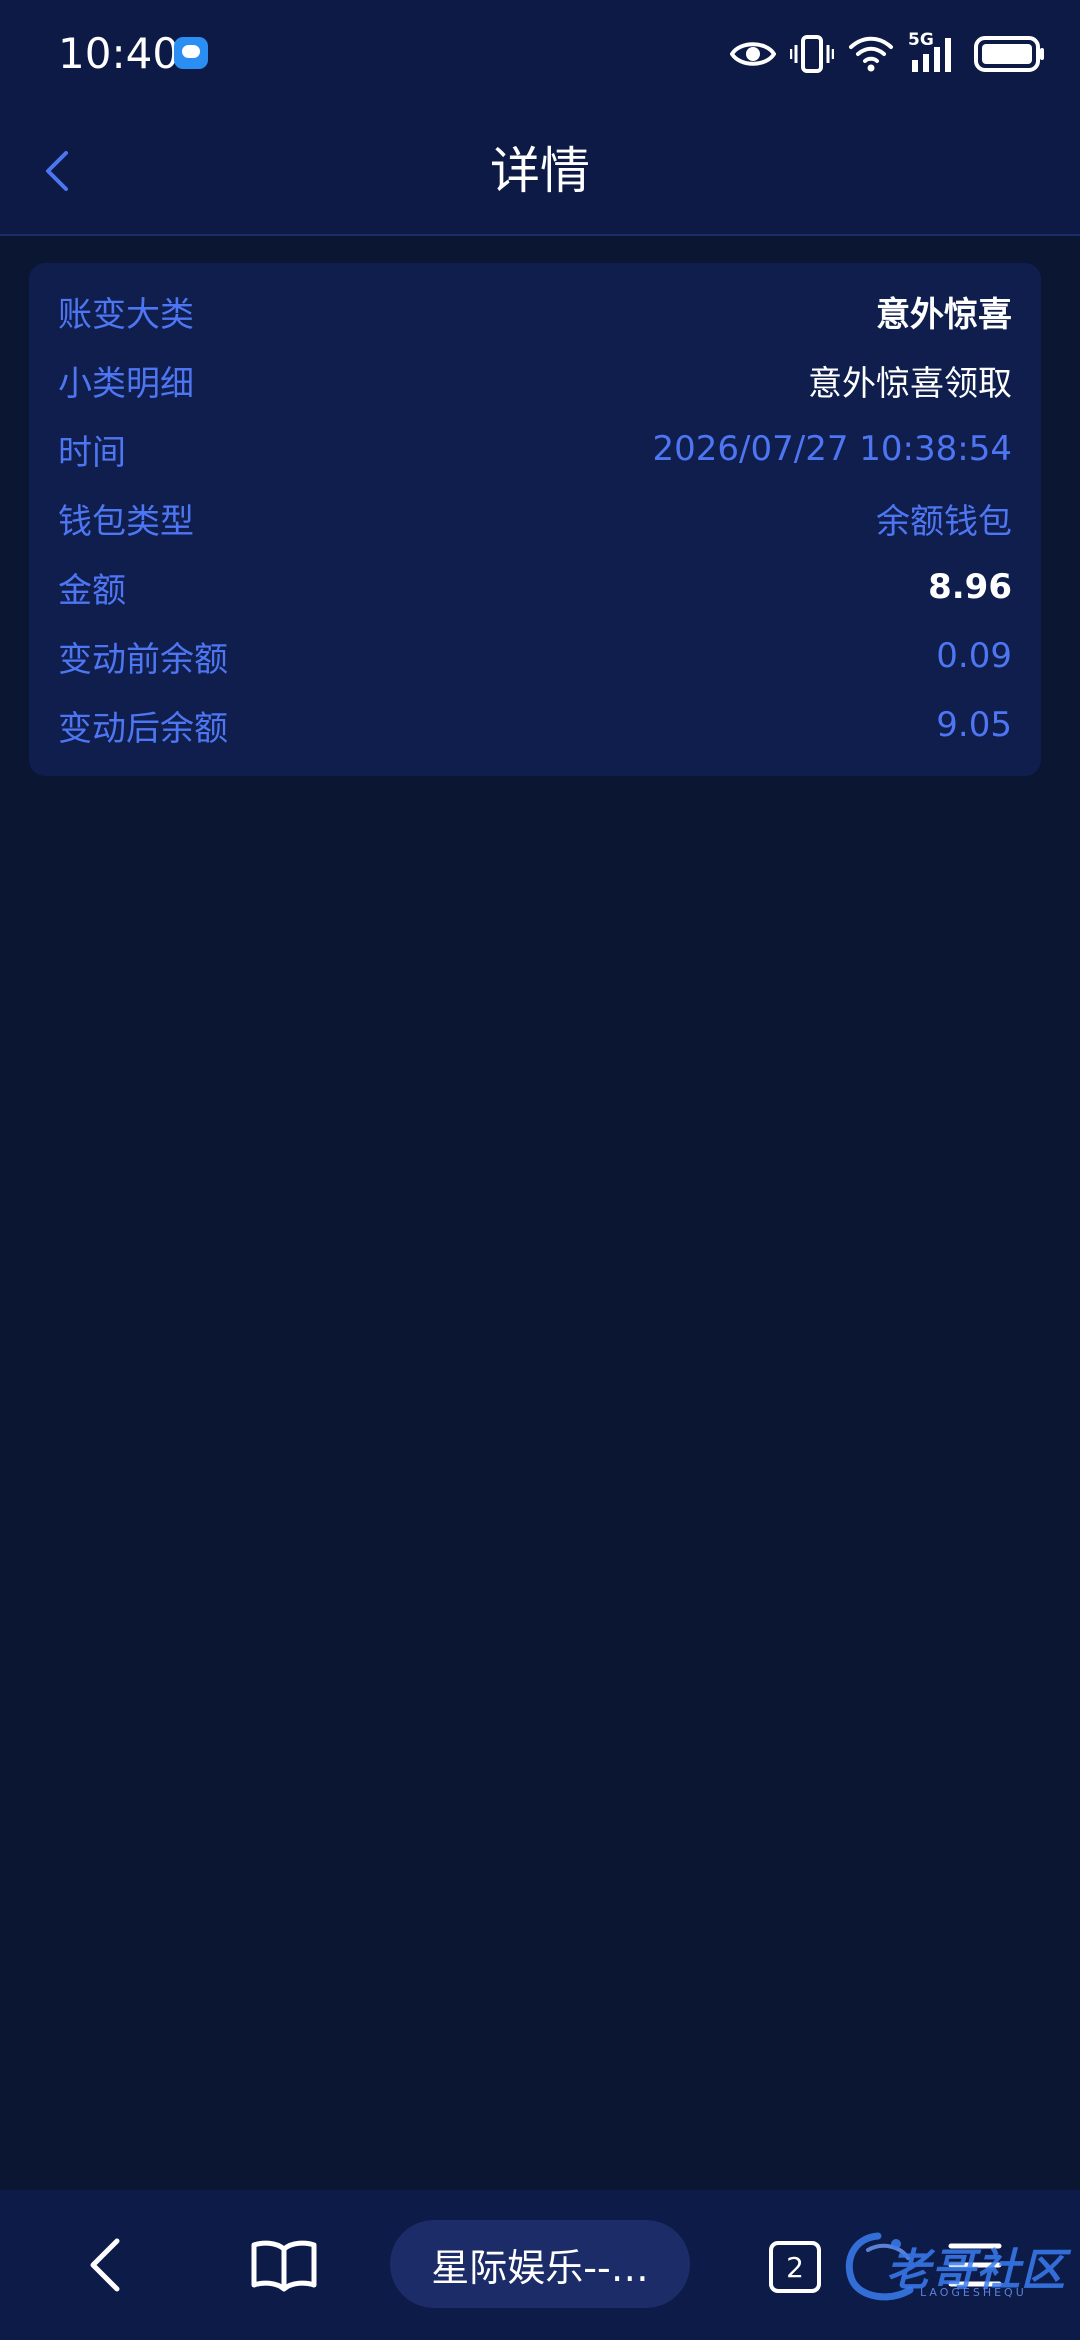 Image resolution: width=1080 pixels, height=2340 pixels. What do you see at coordinates (944, 521) in the screenshot?
I see `detail-value: 余额钱包` at bounding box center [944, 521].